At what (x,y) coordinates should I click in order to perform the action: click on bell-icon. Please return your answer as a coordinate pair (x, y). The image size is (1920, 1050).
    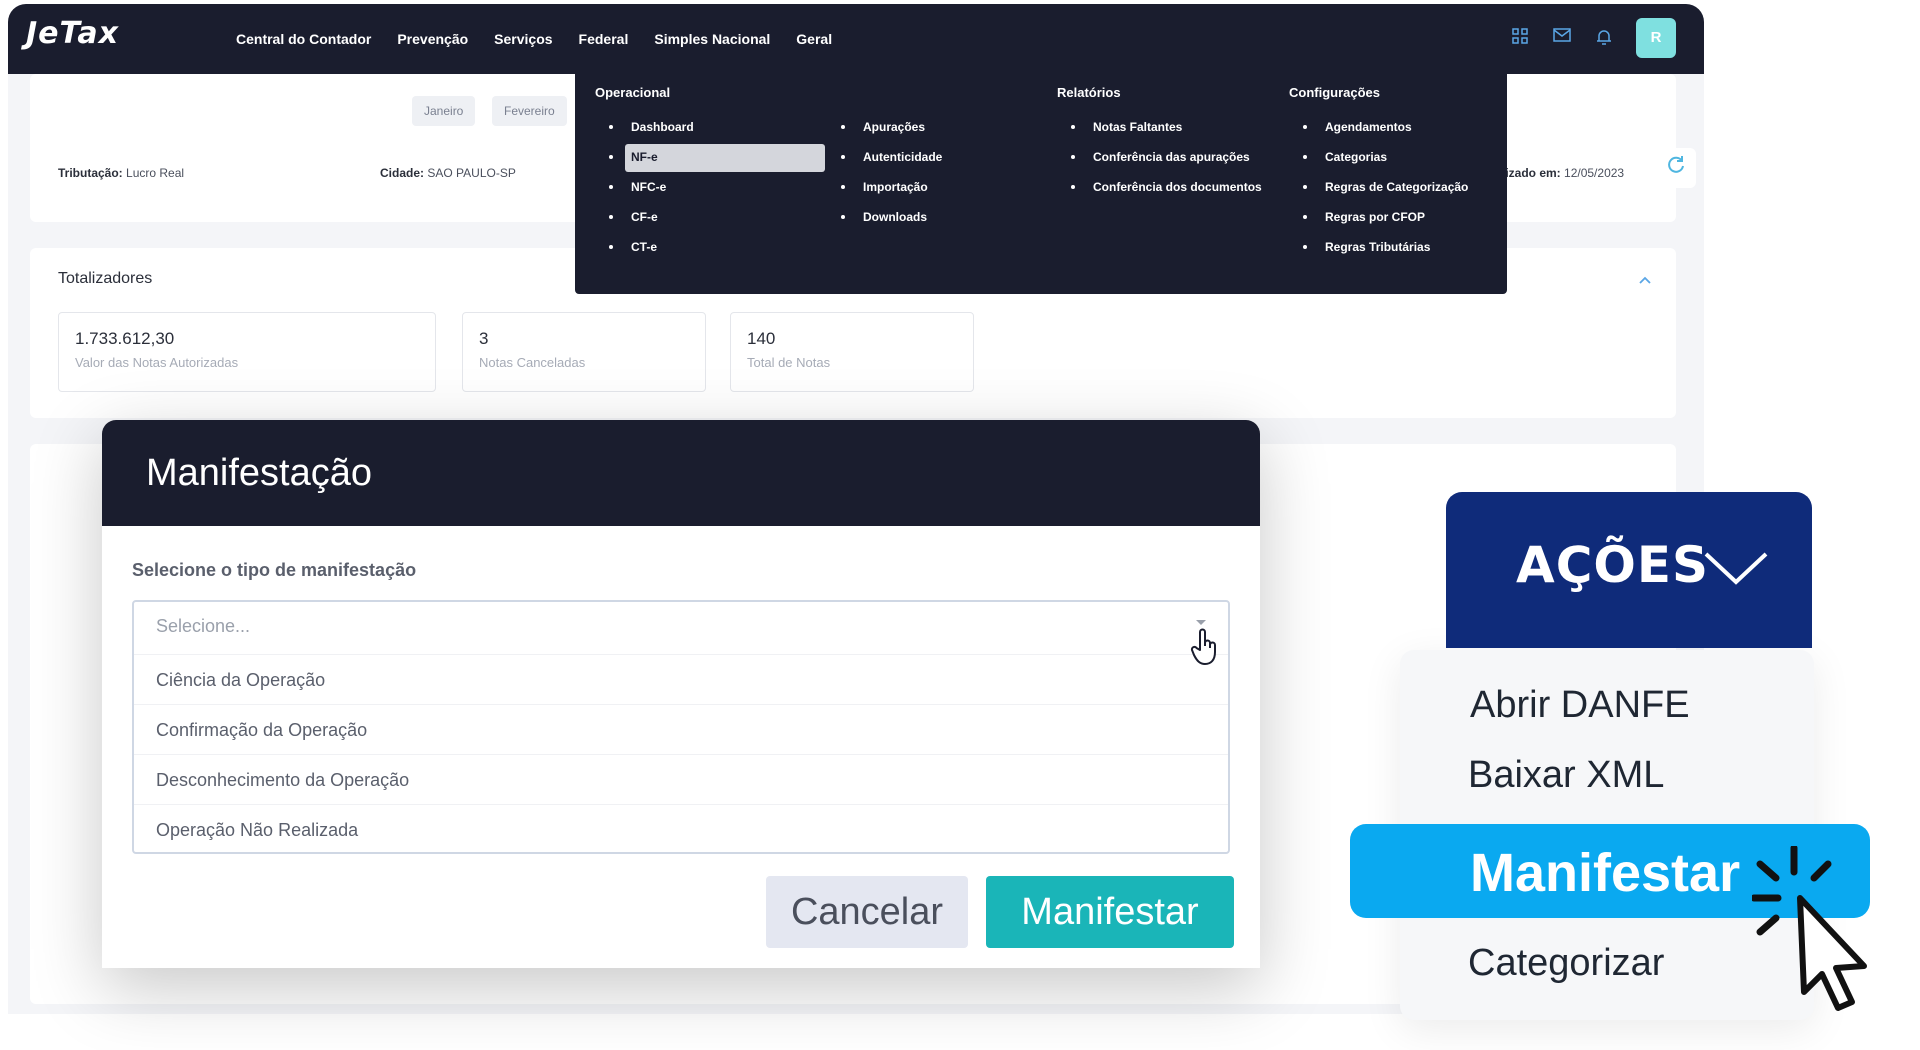
    Looking at the image, I should click on (1604, 38).